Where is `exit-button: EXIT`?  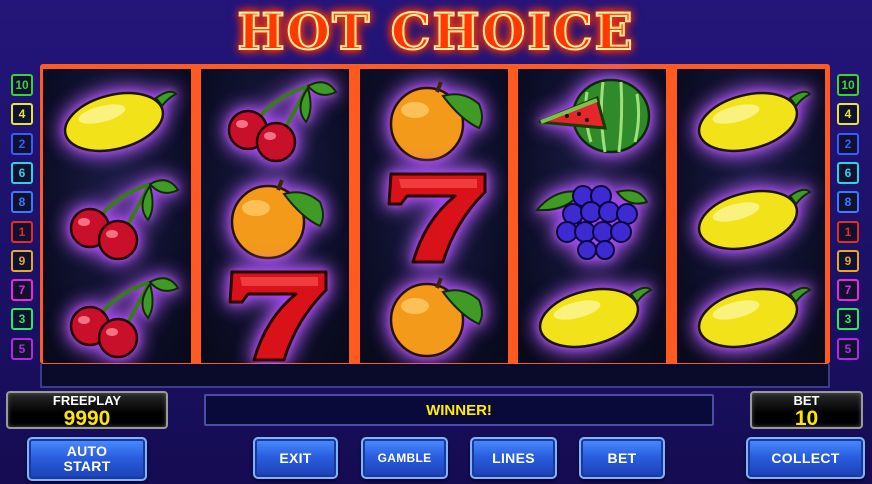 exit-button: EXIT is located at coordinates (295, 458).